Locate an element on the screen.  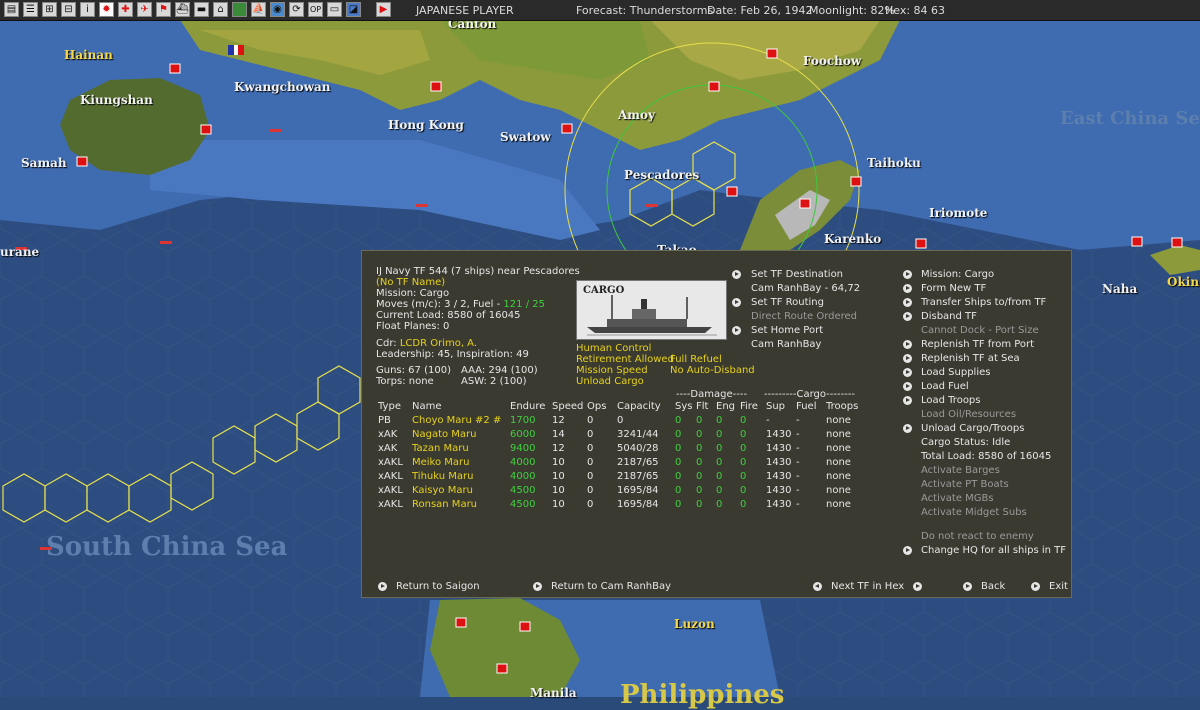
cargo-ship-image: CARGO is located at coordinates (651, 310).